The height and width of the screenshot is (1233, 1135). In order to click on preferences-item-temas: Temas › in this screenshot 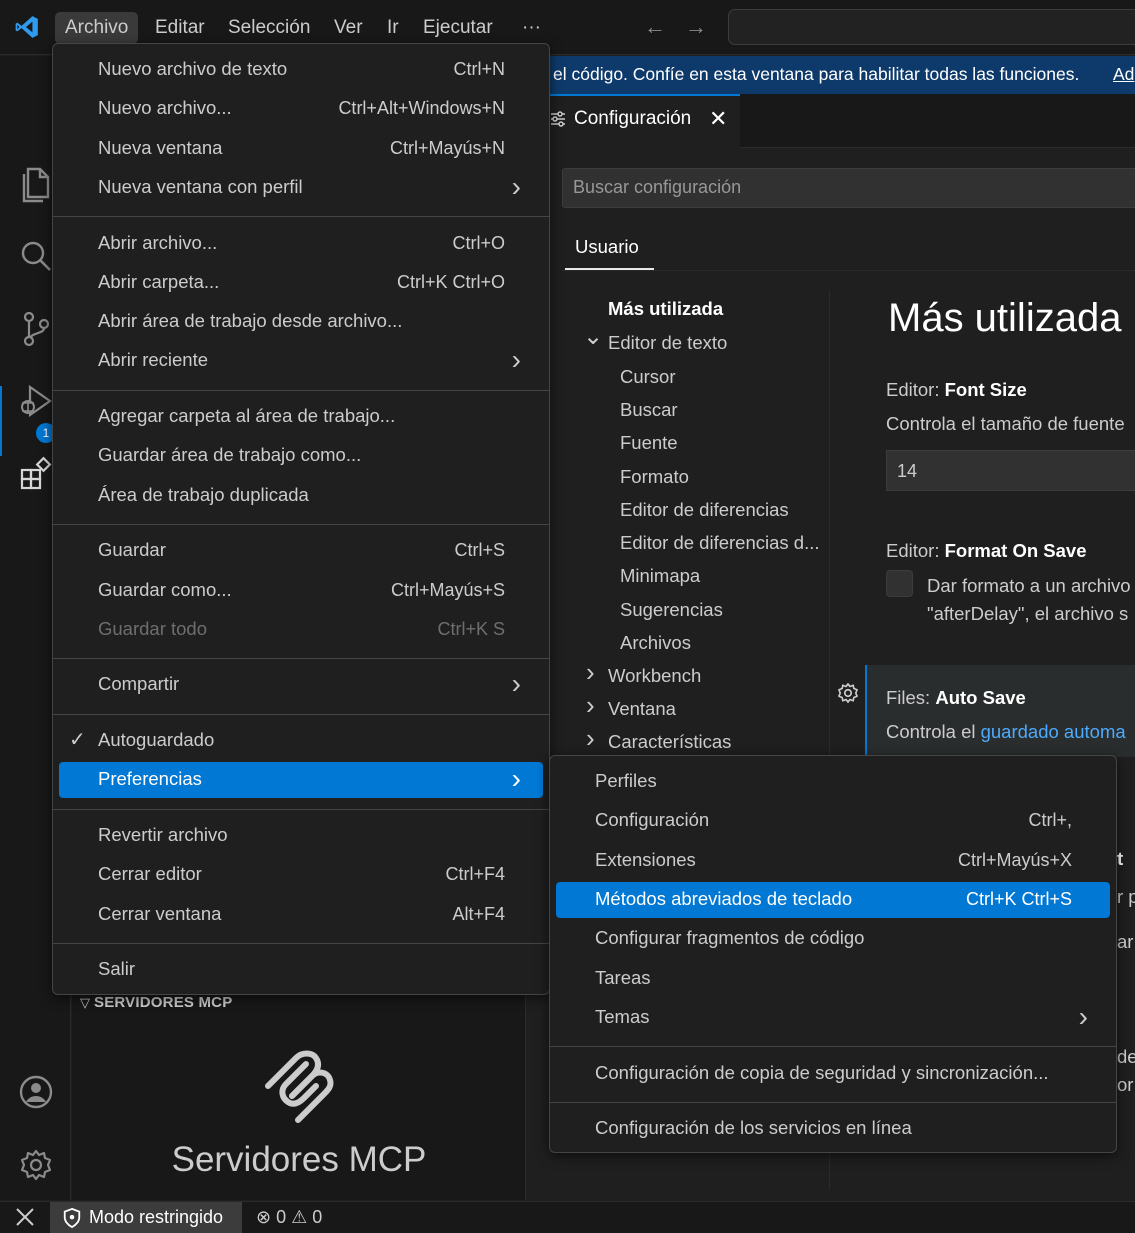, I will do `click(833, 1018)`.